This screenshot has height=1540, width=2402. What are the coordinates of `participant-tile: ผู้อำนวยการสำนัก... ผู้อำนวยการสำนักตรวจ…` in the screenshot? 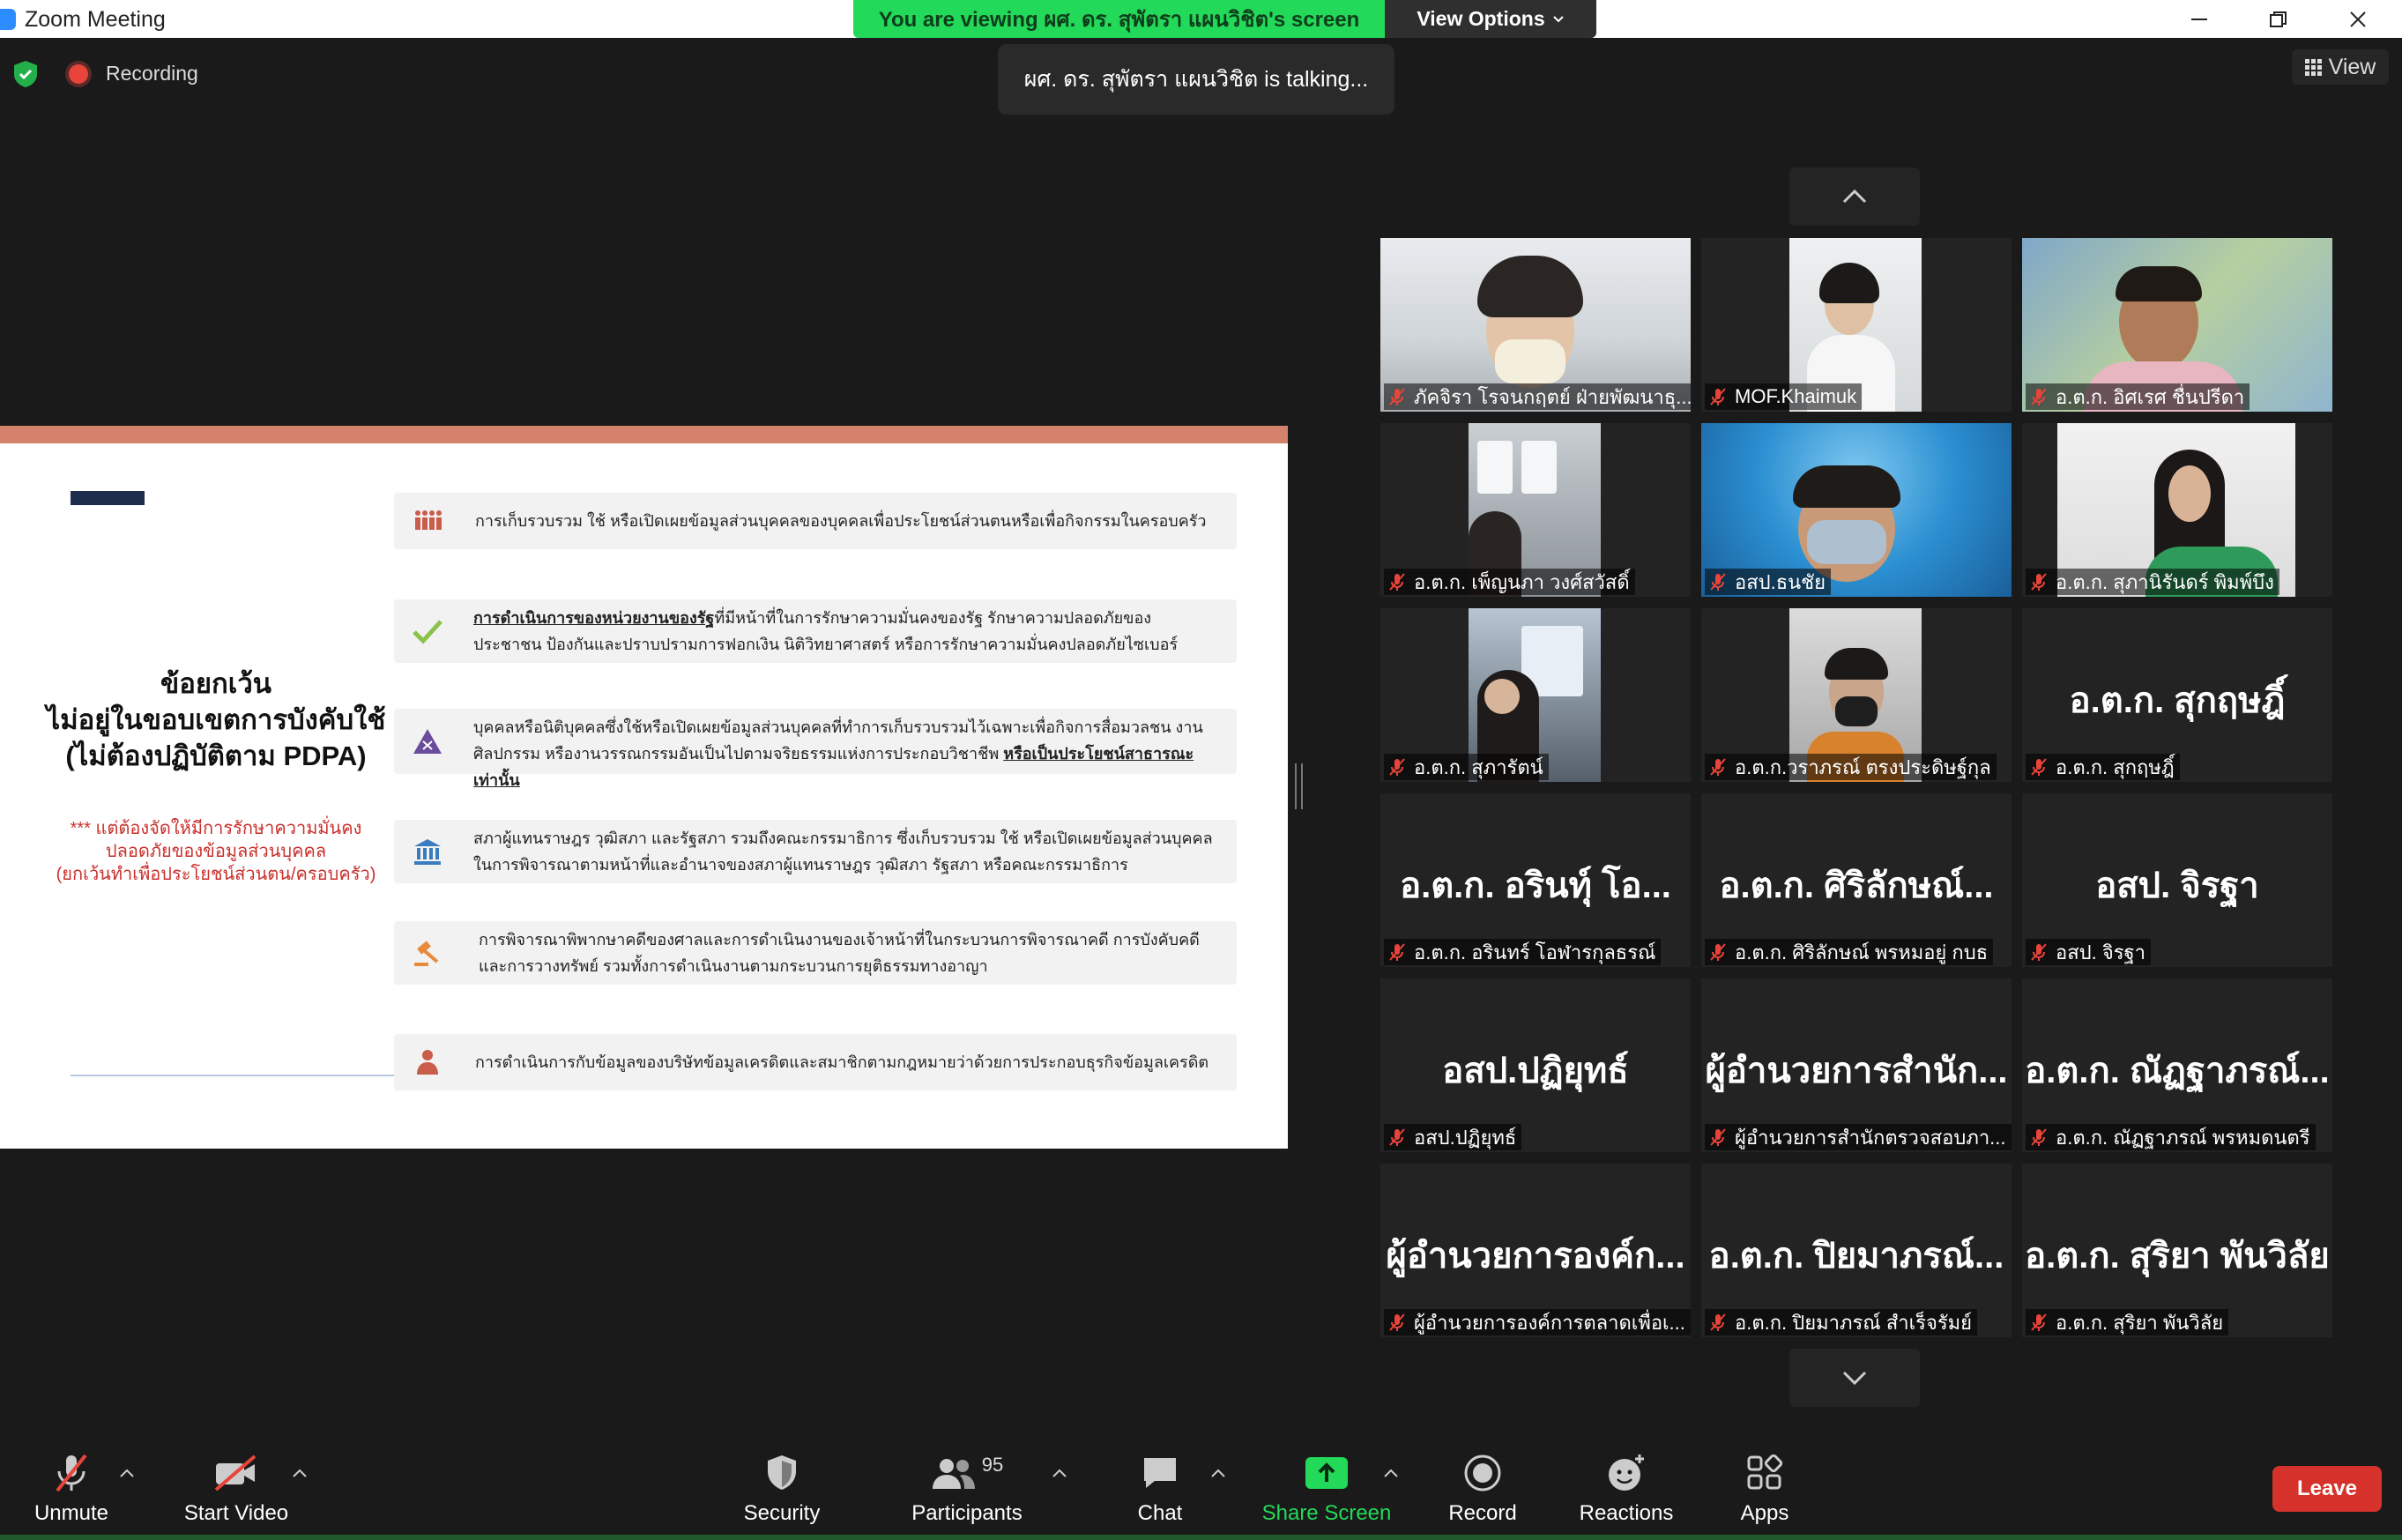 It's located at (1856, 1065).